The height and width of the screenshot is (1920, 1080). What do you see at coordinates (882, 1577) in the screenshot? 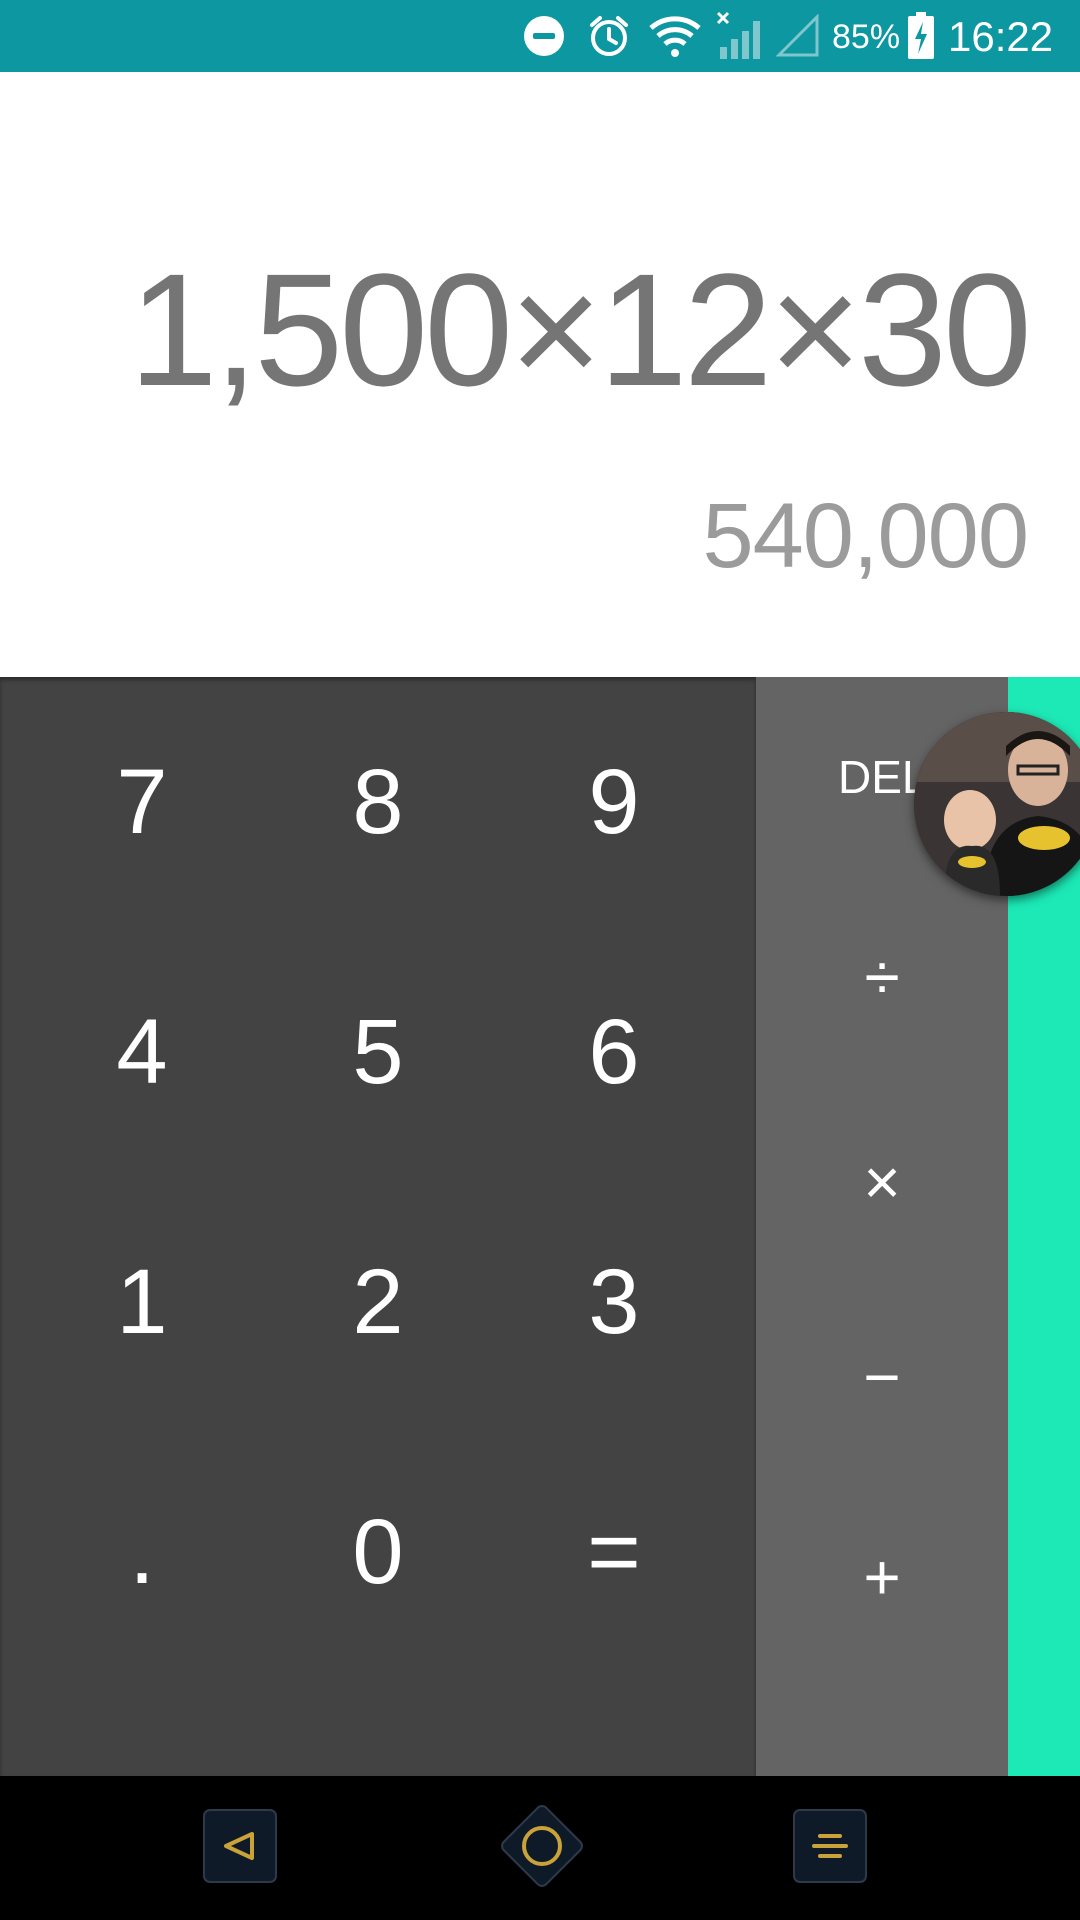
I see `plus-button: +` at bounding box center [882, 1577].